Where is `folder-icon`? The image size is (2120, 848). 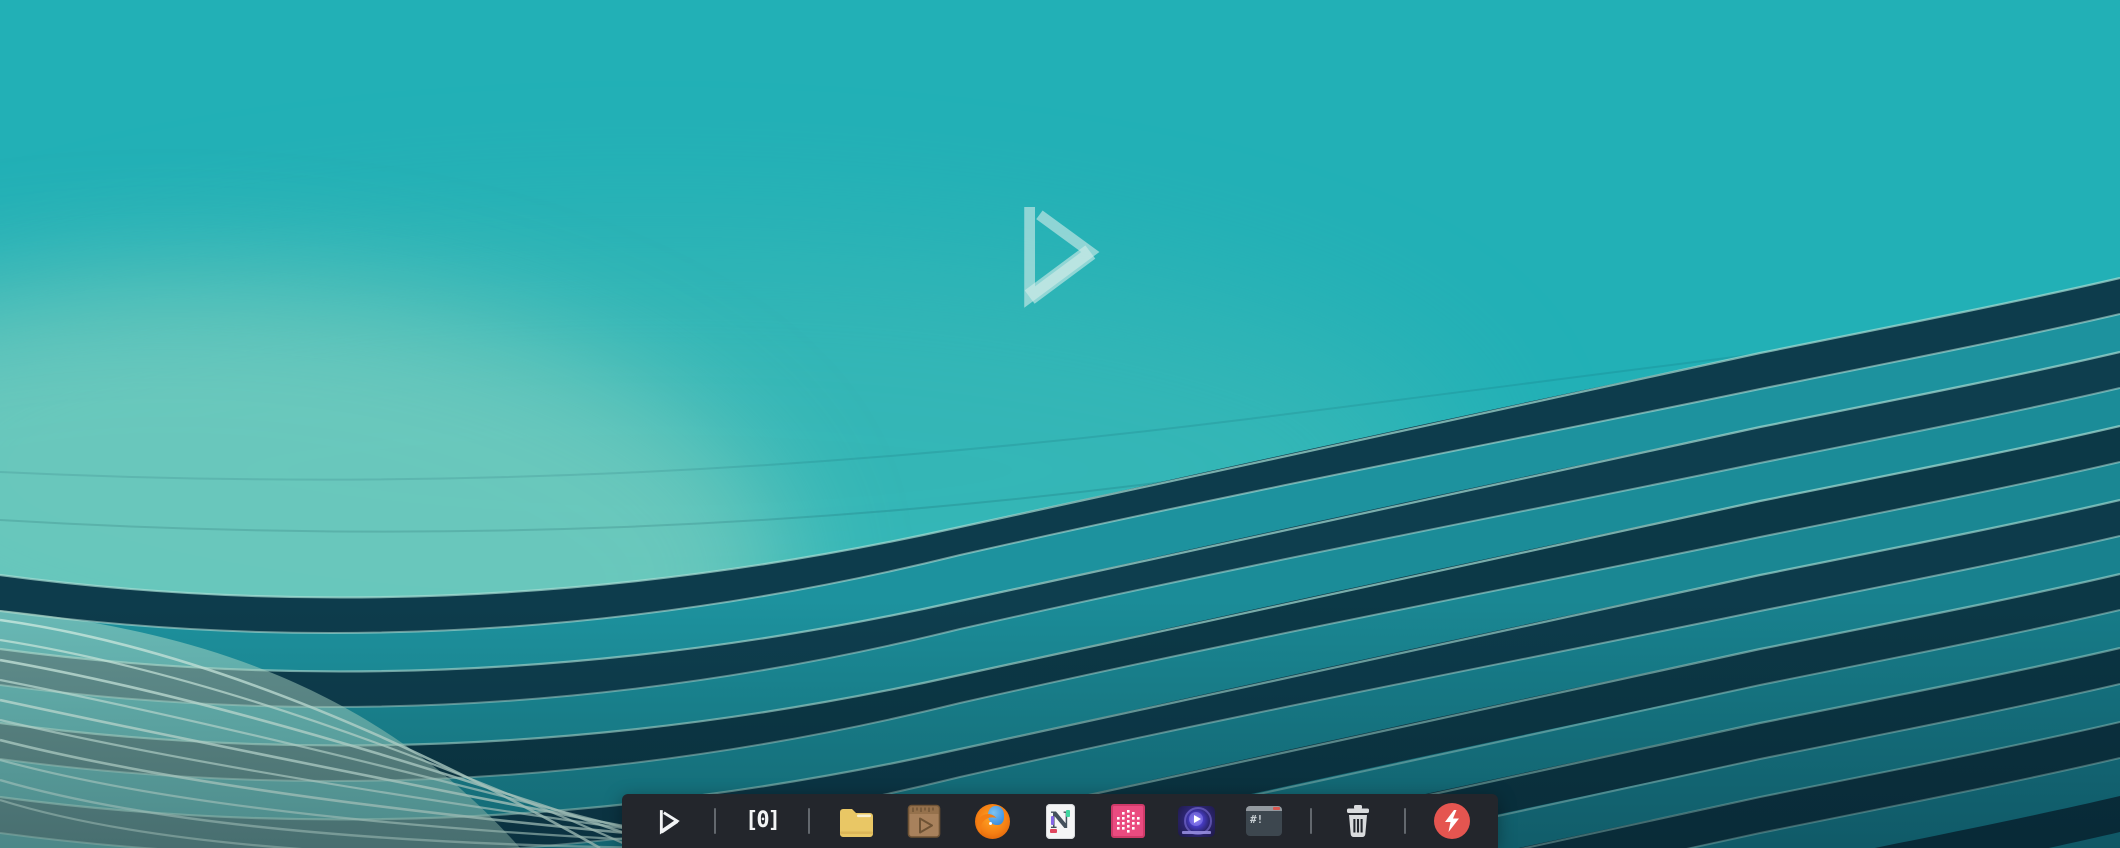 folder-icon is located at coordinates (856, 822).